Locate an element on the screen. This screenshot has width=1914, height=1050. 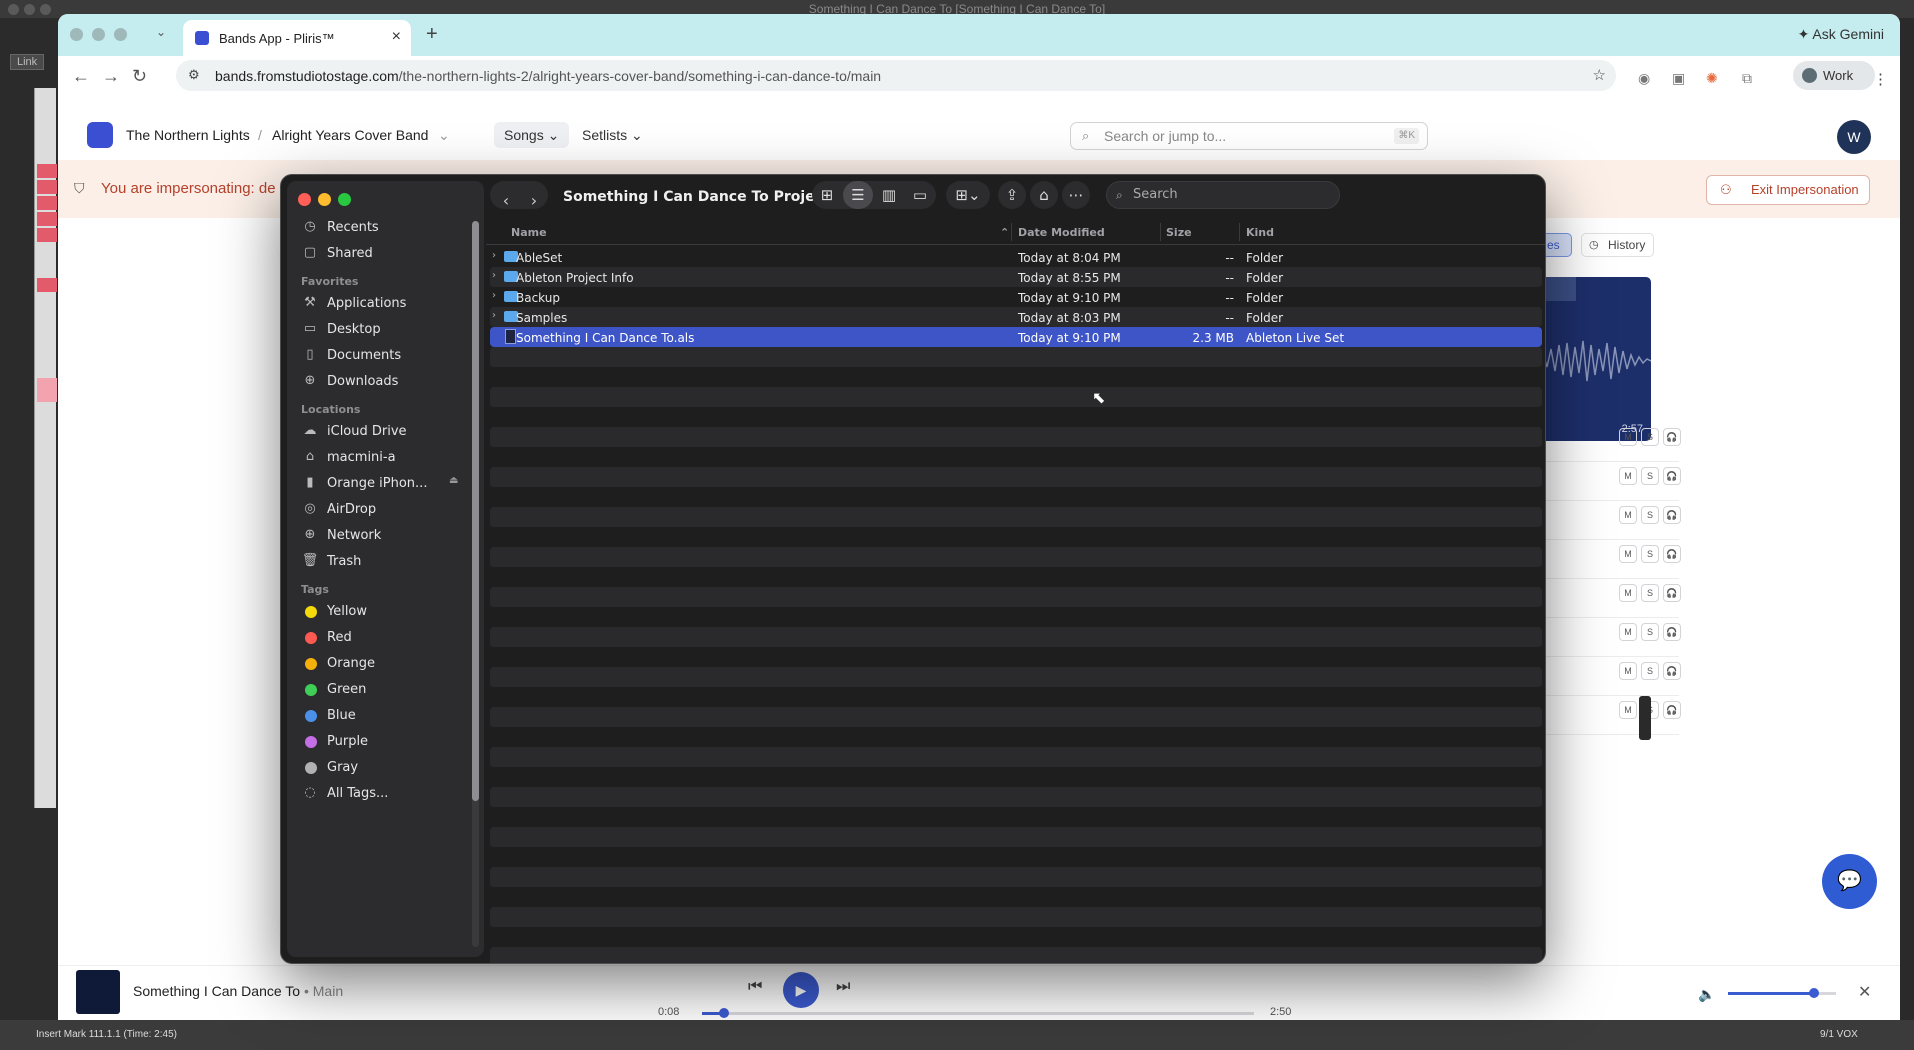
file-row: › Samples Today at 8:03 PM -- Folder is located at coordinates (1016, 317).